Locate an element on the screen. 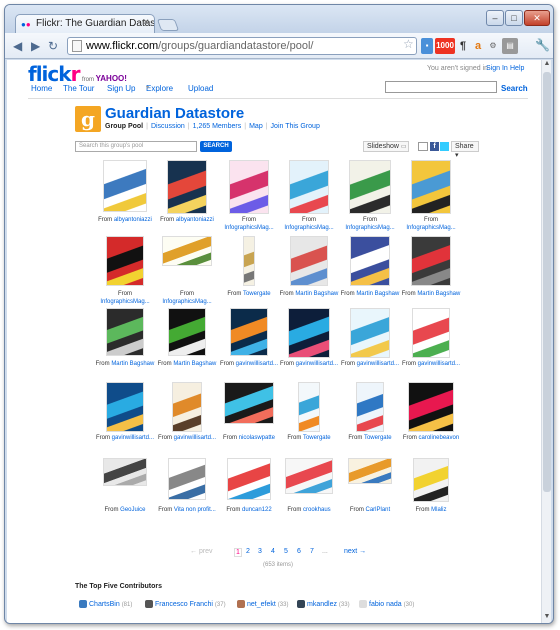 The height and width of the screenshot is (630, 560). back-arrow-icon: ◀ is located at coordinates (17, 46).